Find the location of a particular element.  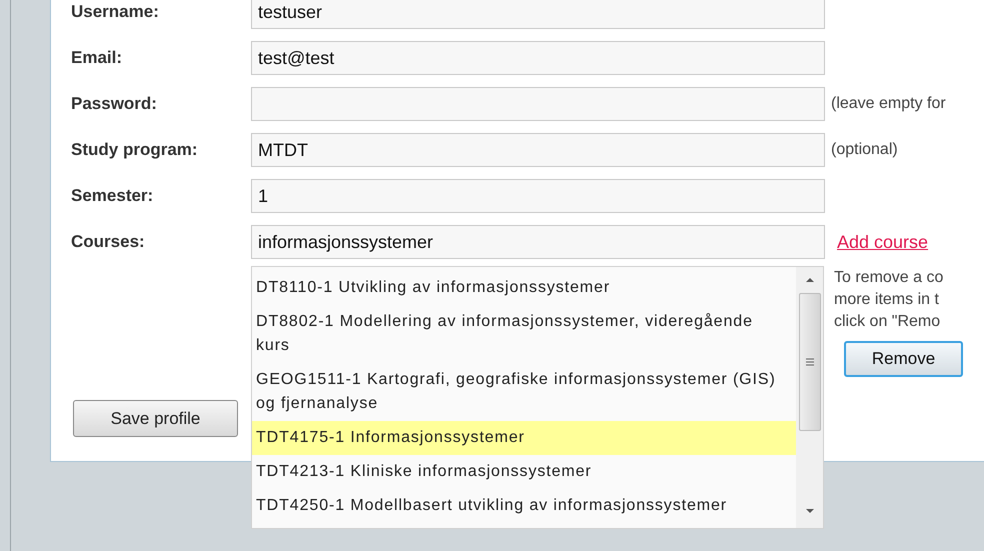

scroll-thumb is located at coordinates (809, 362).